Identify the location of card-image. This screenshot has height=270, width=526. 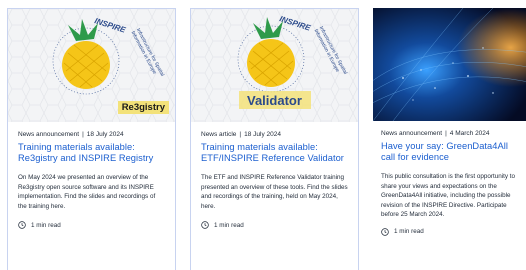
(449, 64).